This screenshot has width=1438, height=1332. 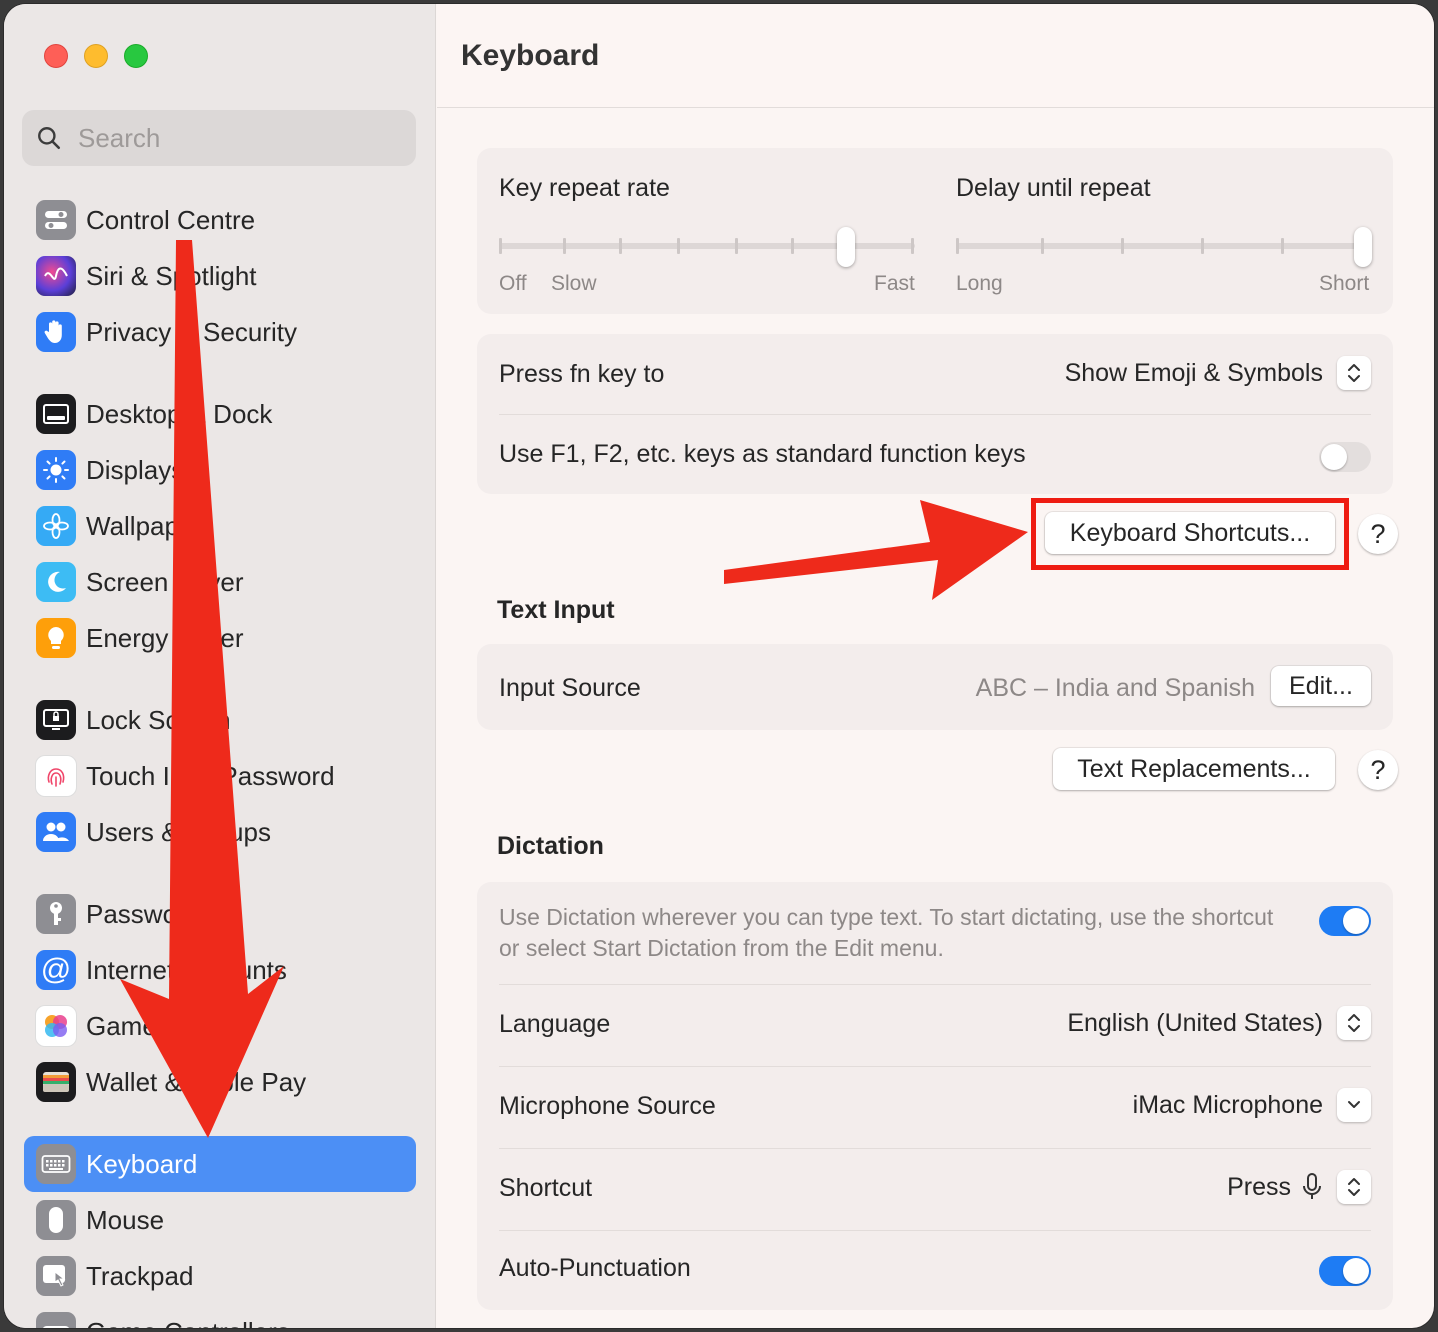 I want to click on wallet-icon, so click(x=56, y=1082).